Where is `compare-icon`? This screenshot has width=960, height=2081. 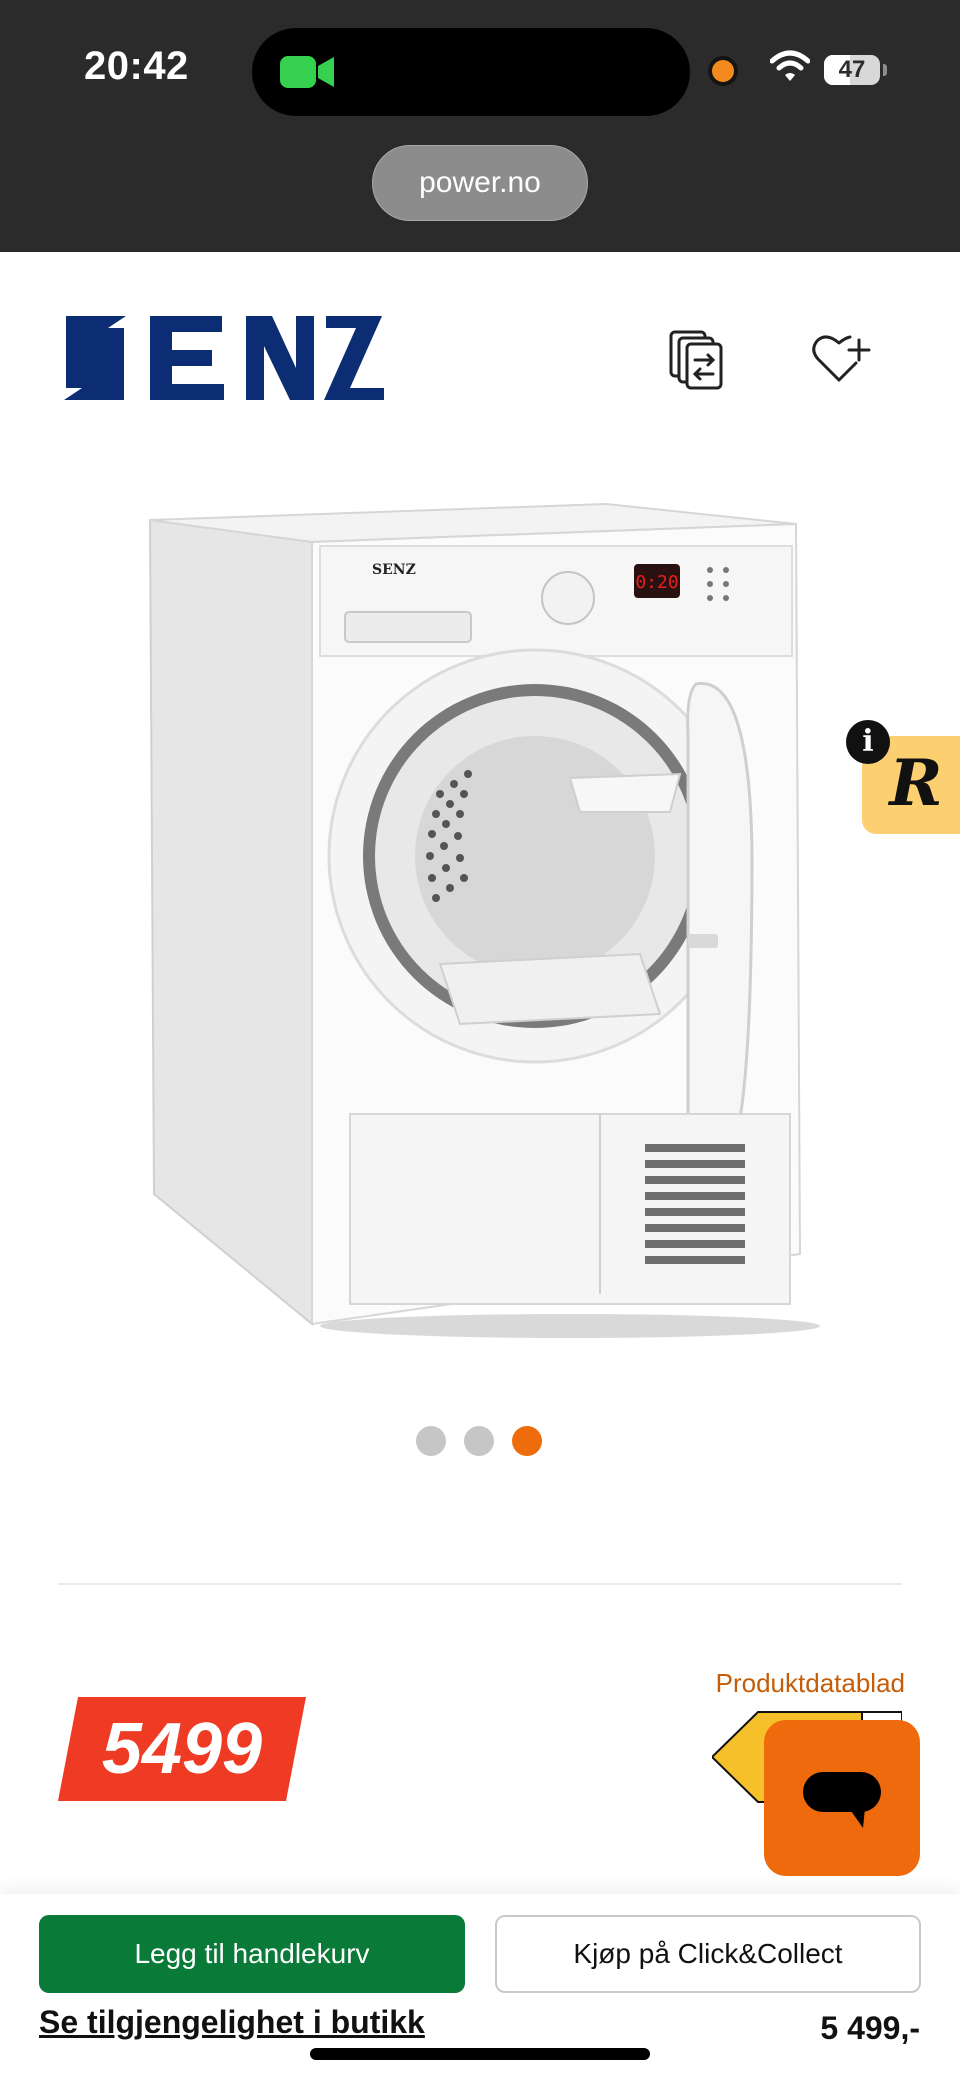
compare-icon is located at coordinates (697, 360).